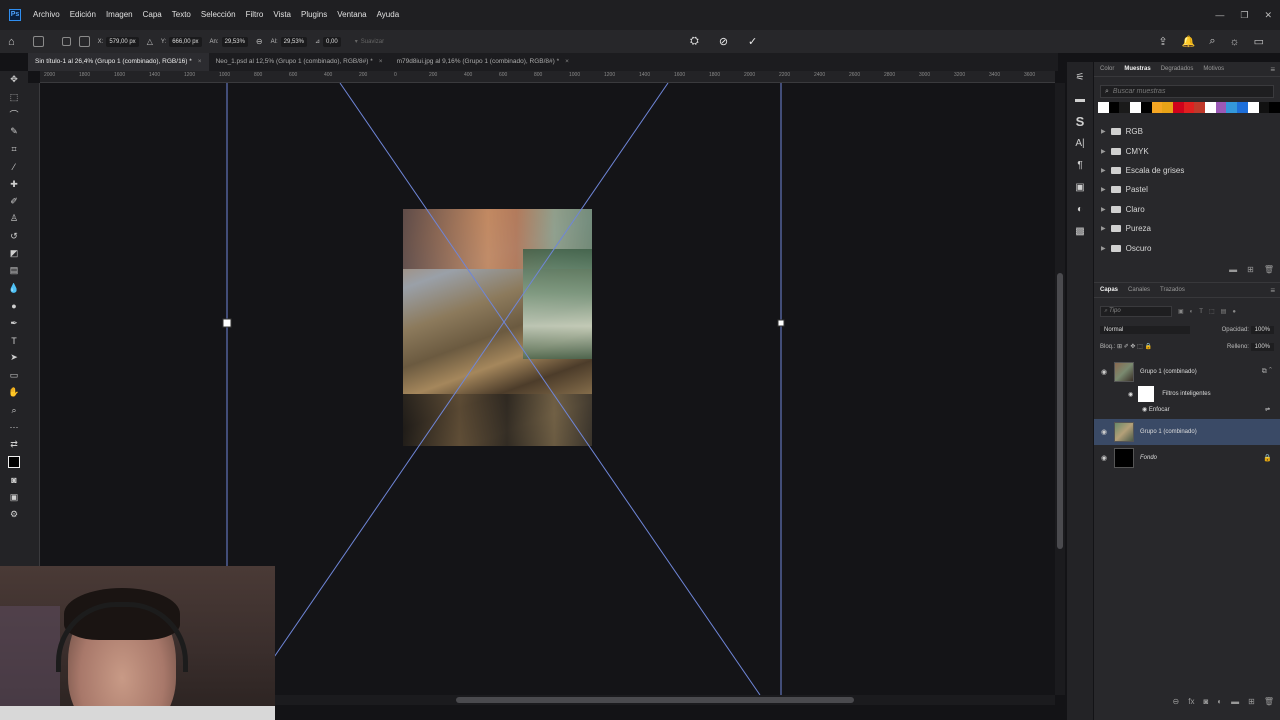 The height and width of the screenshot is (720, 1280). What do you see at coordinates (185, 41) in the screenshot?
I see `y-value: 666,00 px` at bounding box center [185, 41].